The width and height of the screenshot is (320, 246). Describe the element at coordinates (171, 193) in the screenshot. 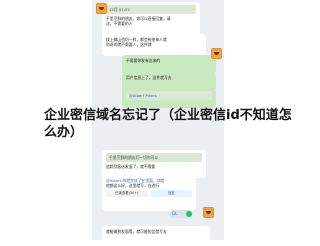

I see `reply-button: 回复` at that location.